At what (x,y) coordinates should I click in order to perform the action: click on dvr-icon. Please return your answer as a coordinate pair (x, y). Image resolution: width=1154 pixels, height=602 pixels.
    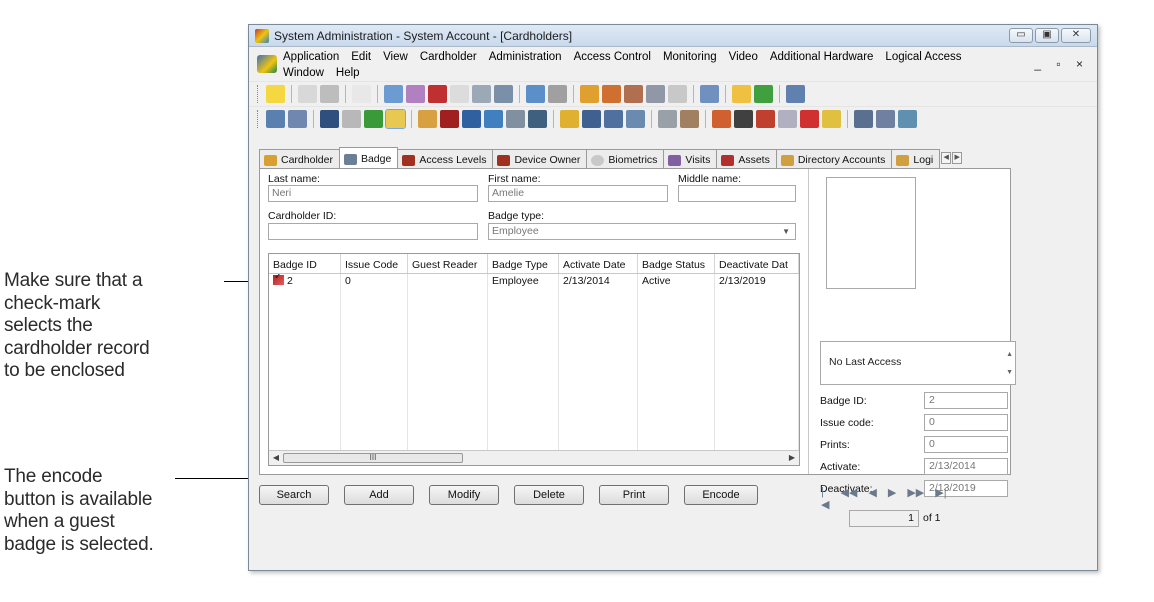
    Looking at the image, I should click on (537, 119).